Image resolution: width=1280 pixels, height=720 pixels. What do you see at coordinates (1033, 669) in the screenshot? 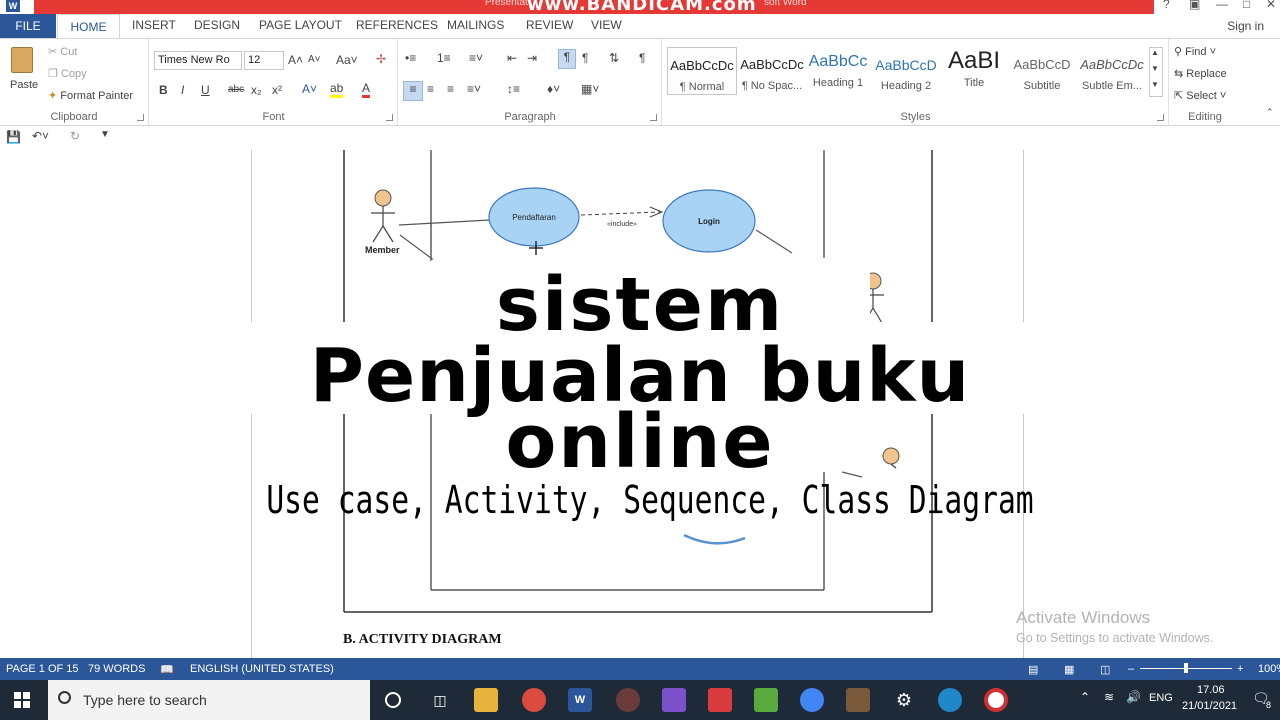
I see `read-mode-icon: ▤` at bounding box center [1033, 669].